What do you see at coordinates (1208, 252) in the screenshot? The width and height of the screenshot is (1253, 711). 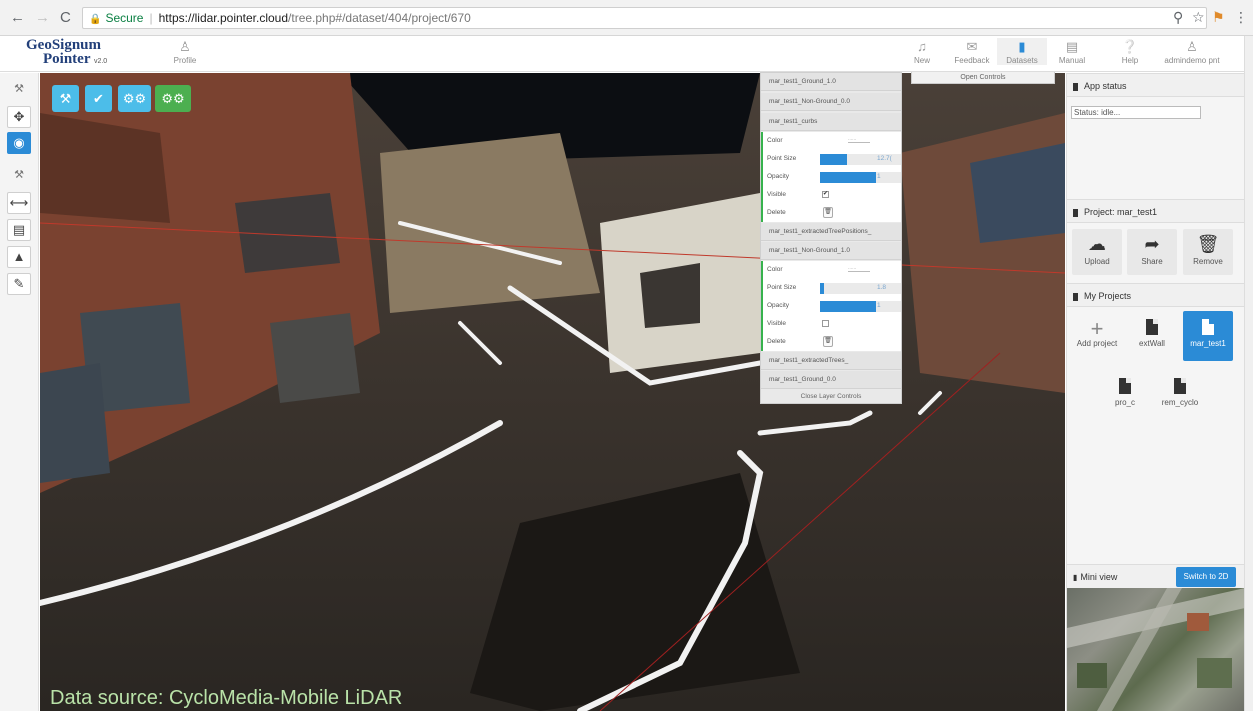 I see `remove-button: 🗑 Remove` at bounding box center [1208, 252].